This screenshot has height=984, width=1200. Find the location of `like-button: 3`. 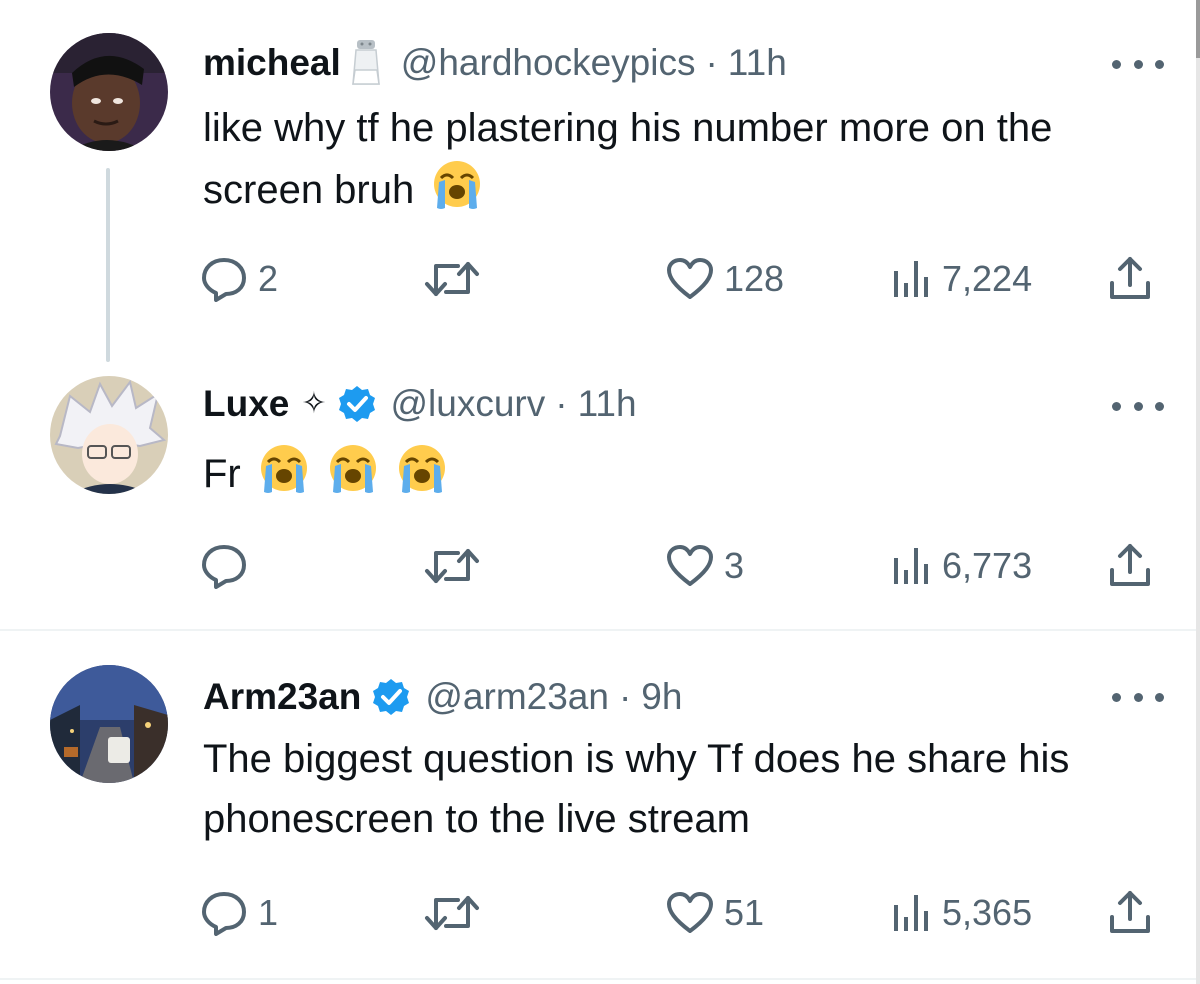

like-button: 3 is located at coordinates (705, 566).